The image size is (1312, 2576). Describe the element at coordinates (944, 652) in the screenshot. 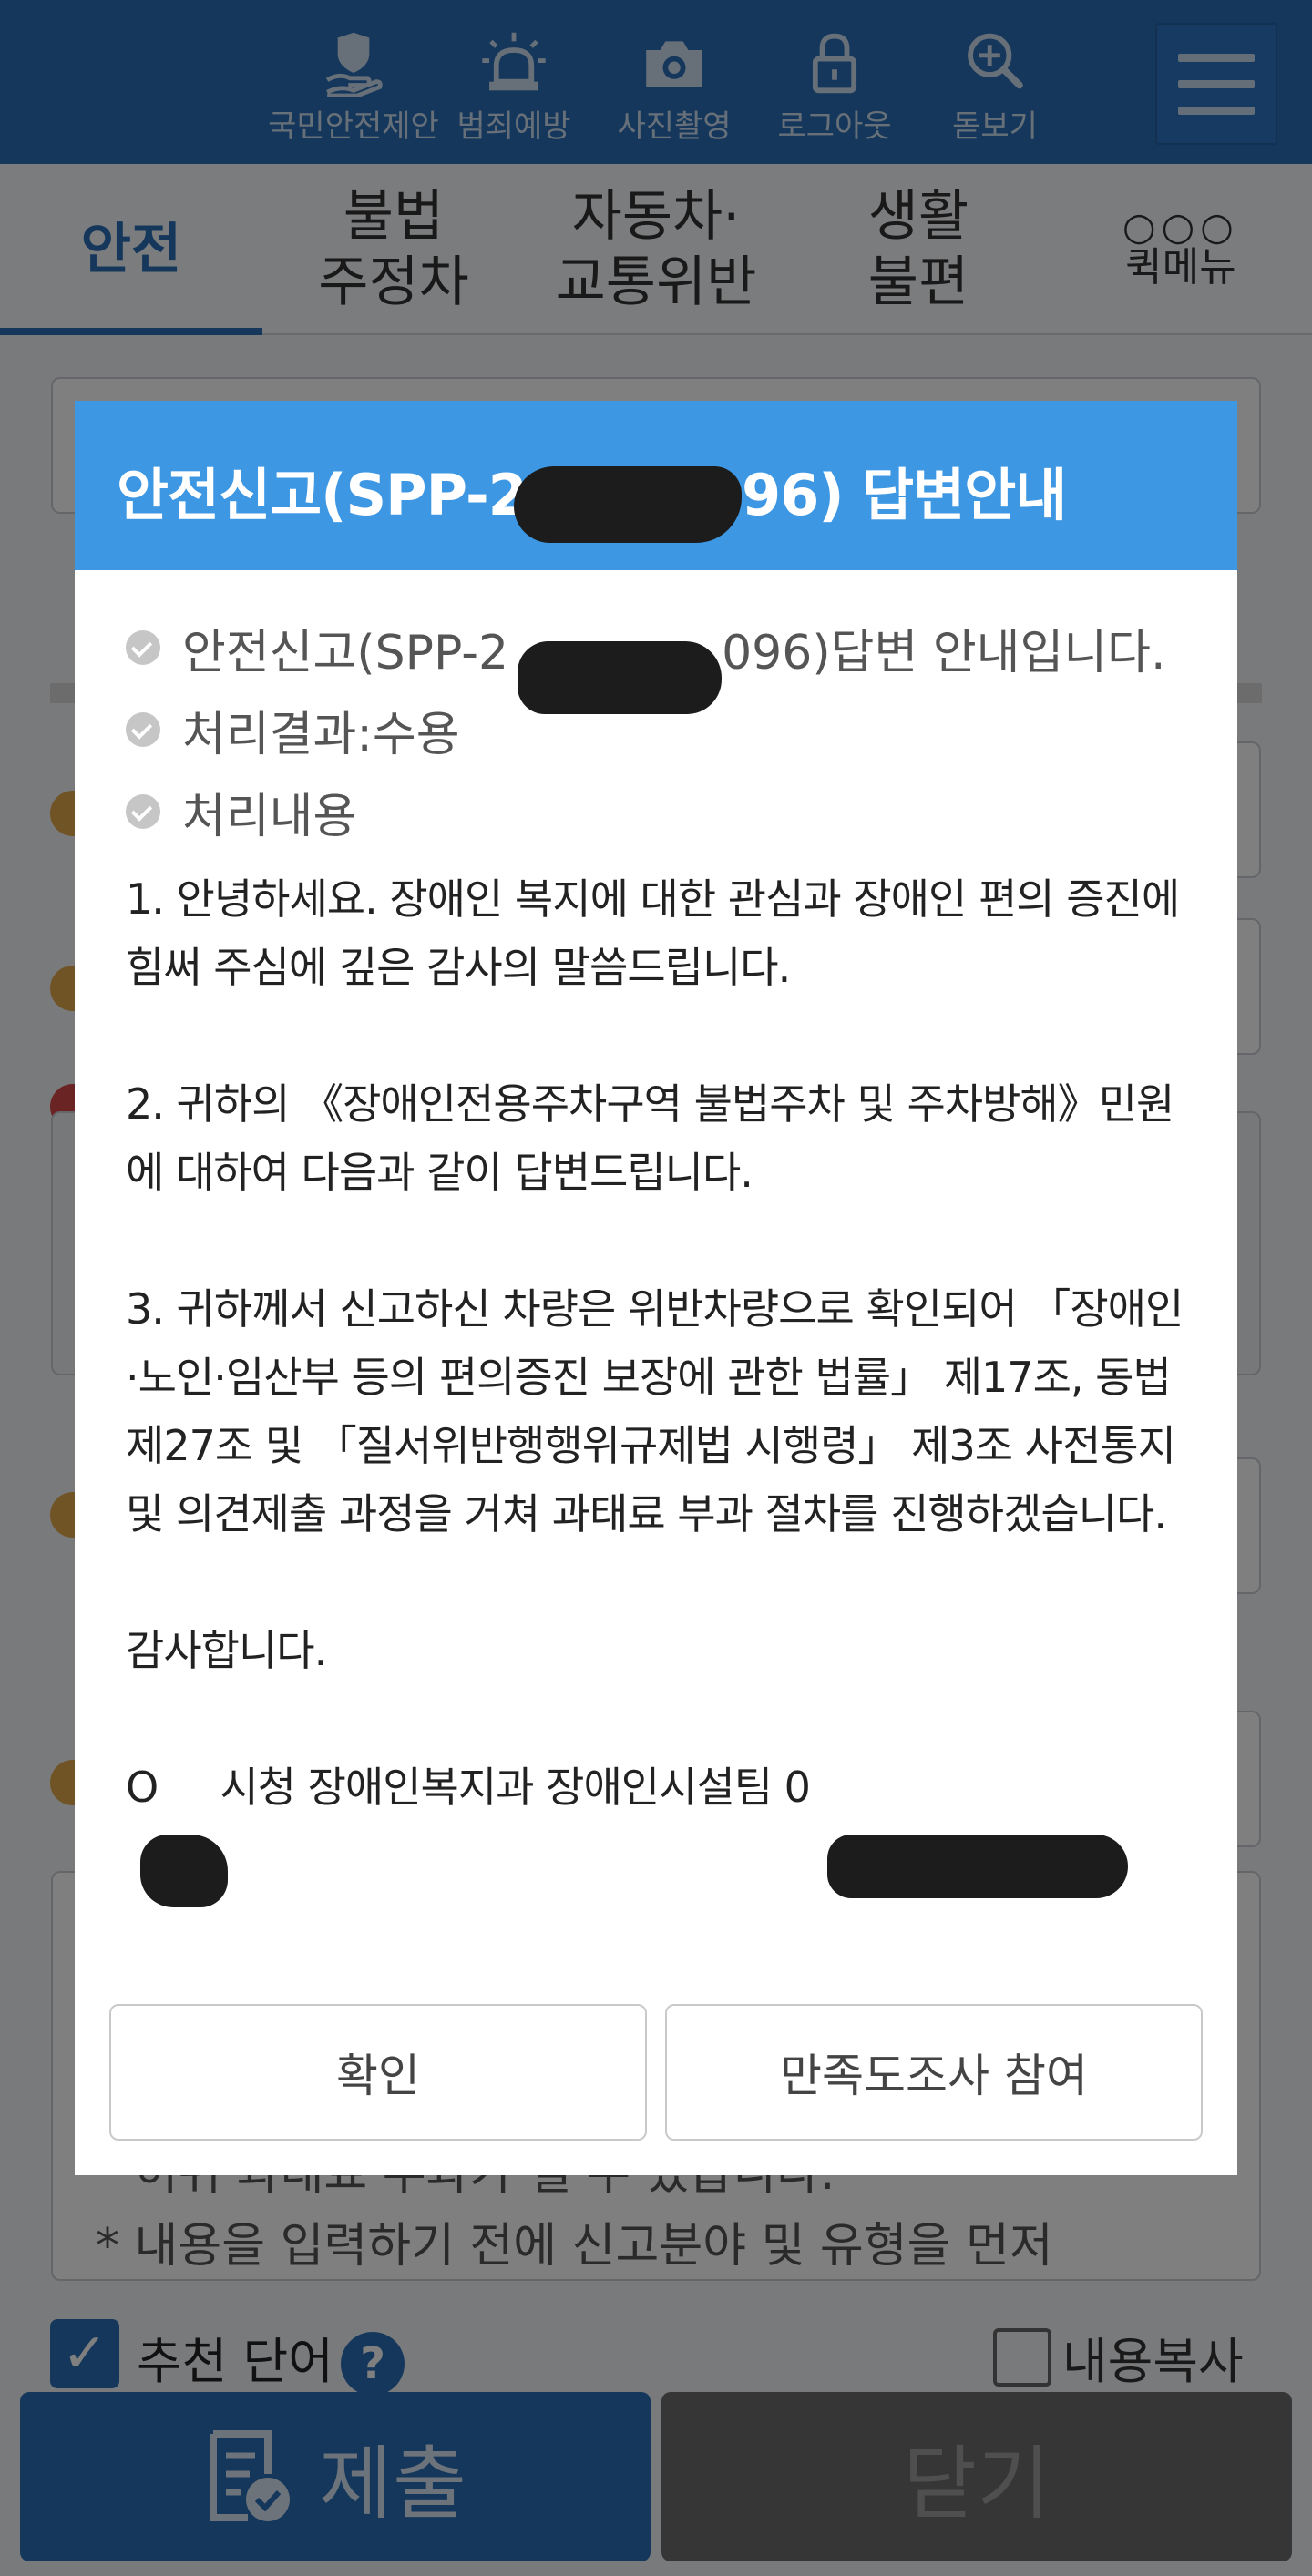

I see `info-text-suffix: 096)답변 안내입니다.` at that location.